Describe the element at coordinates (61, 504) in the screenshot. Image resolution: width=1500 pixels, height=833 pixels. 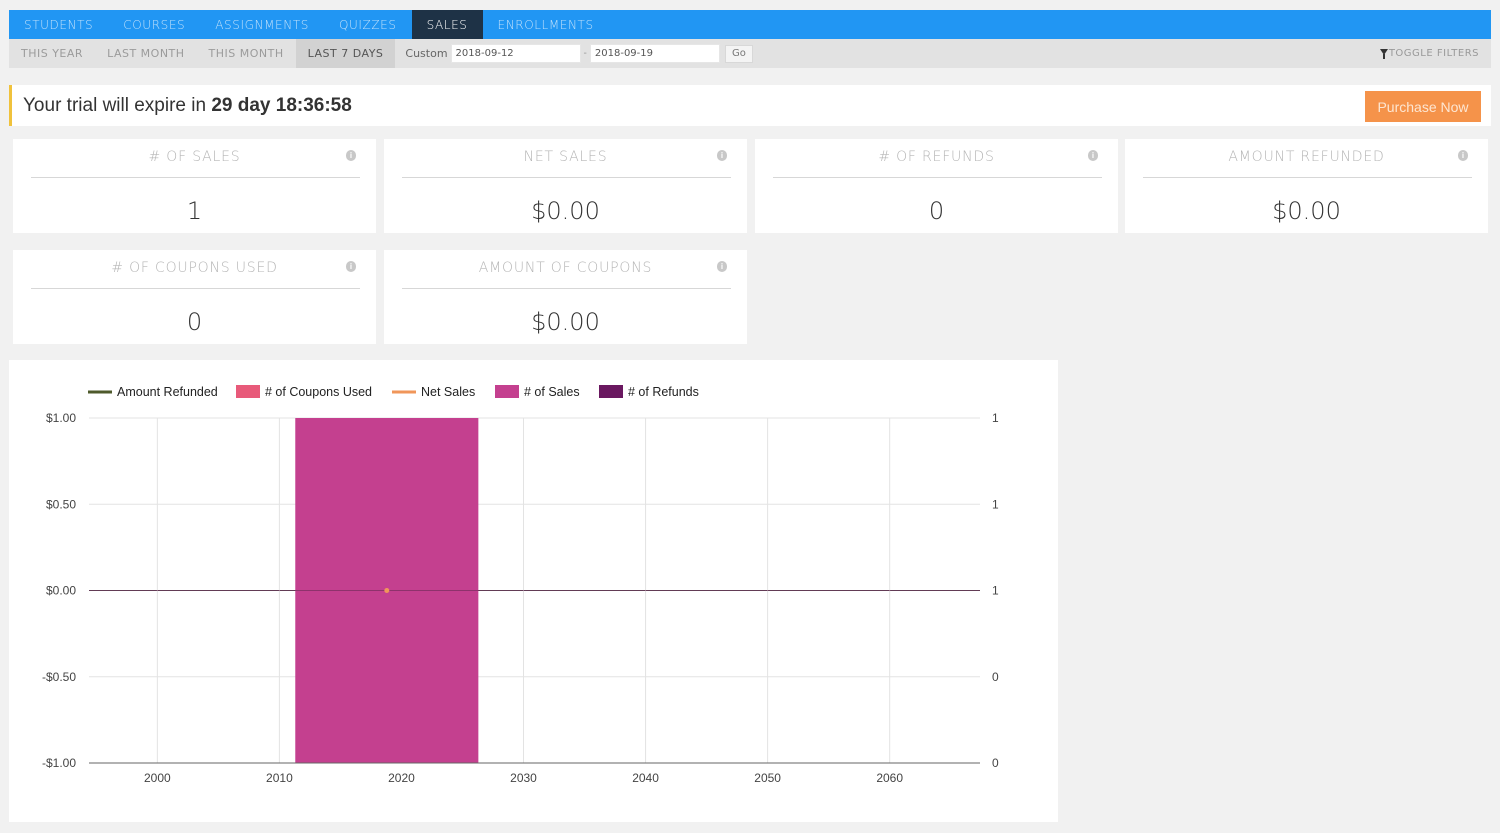
I see `y-left-tick-label: $0.50` at that location.